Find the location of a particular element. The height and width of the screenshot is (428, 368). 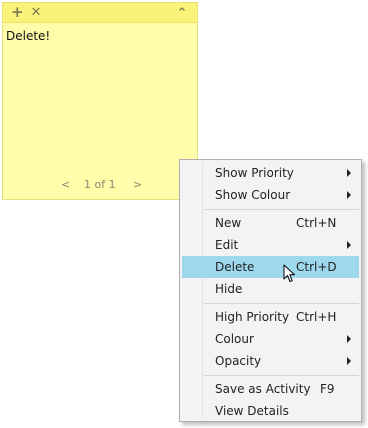

menu-item-show-priority: Show Priority is located at coordinates (270, 173).